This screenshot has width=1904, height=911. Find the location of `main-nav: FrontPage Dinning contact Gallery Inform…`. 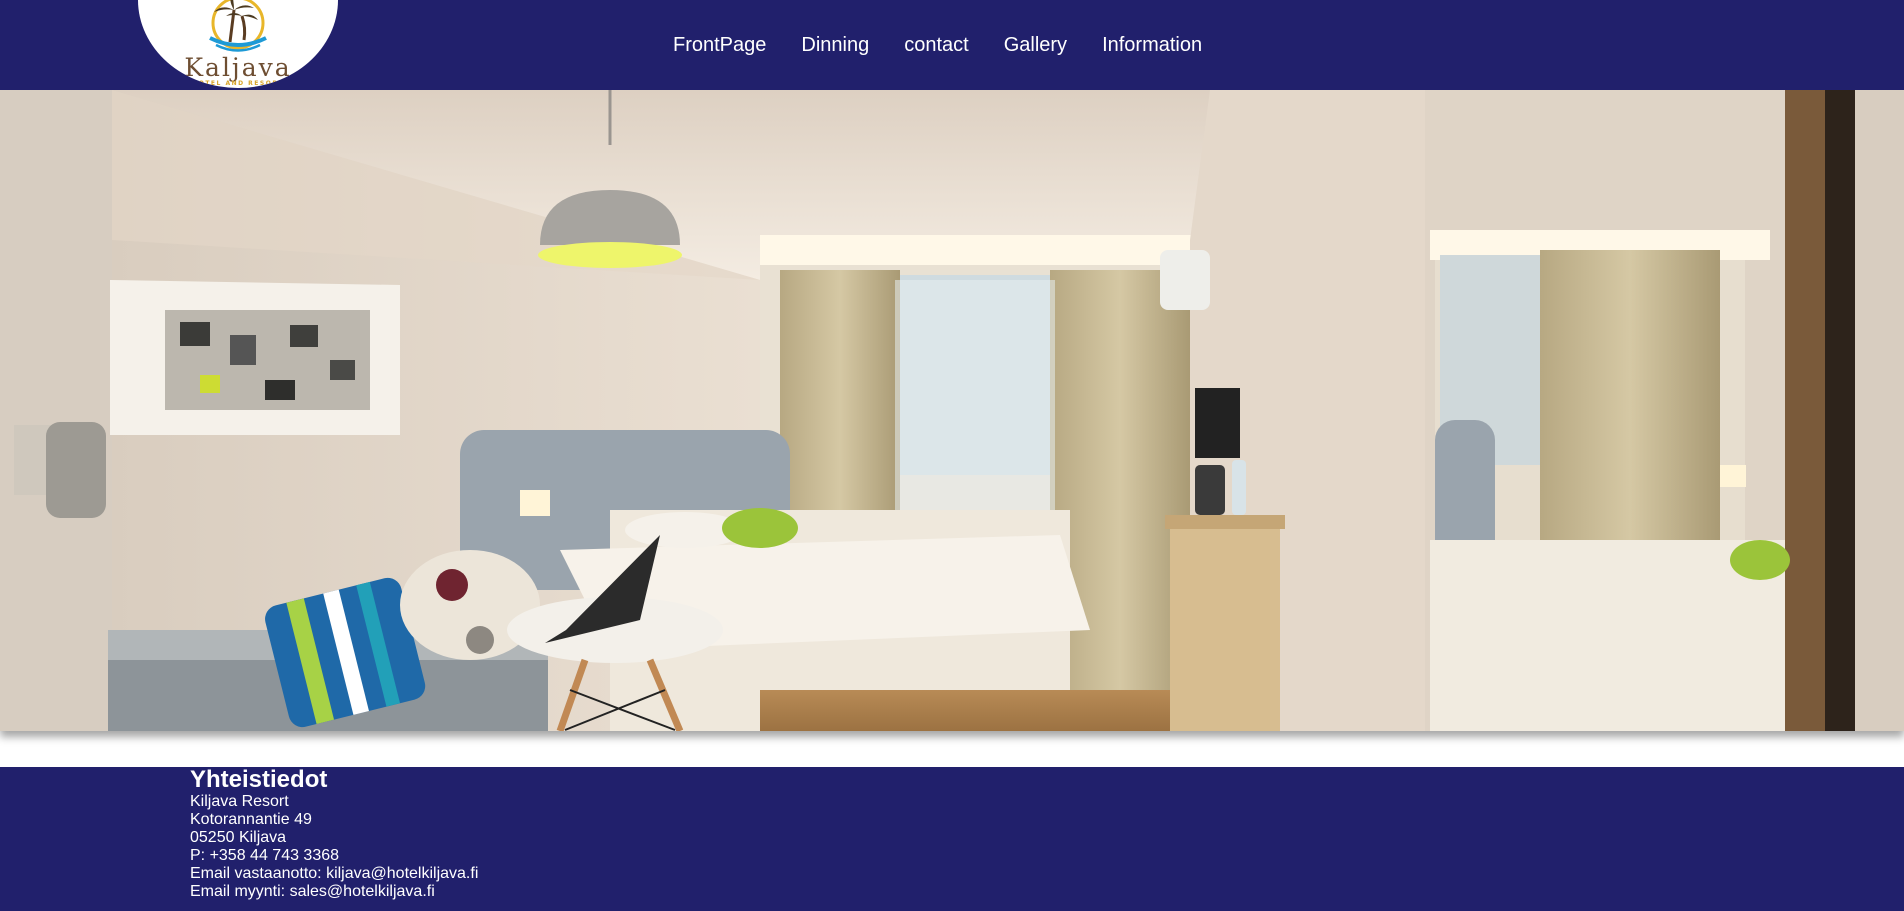

main-nav: FrontPage Dinning contact Gallery Inform… is located at coordinates (955, 45).